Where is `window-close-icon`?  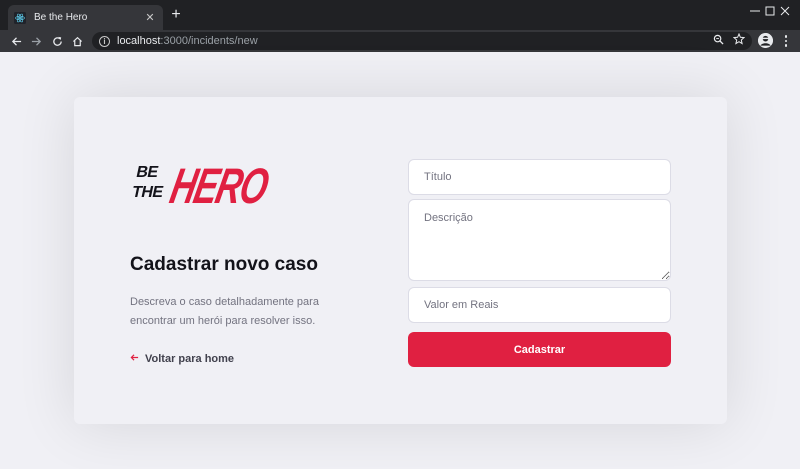
window-close-icon is located at coordinates (785, 11).